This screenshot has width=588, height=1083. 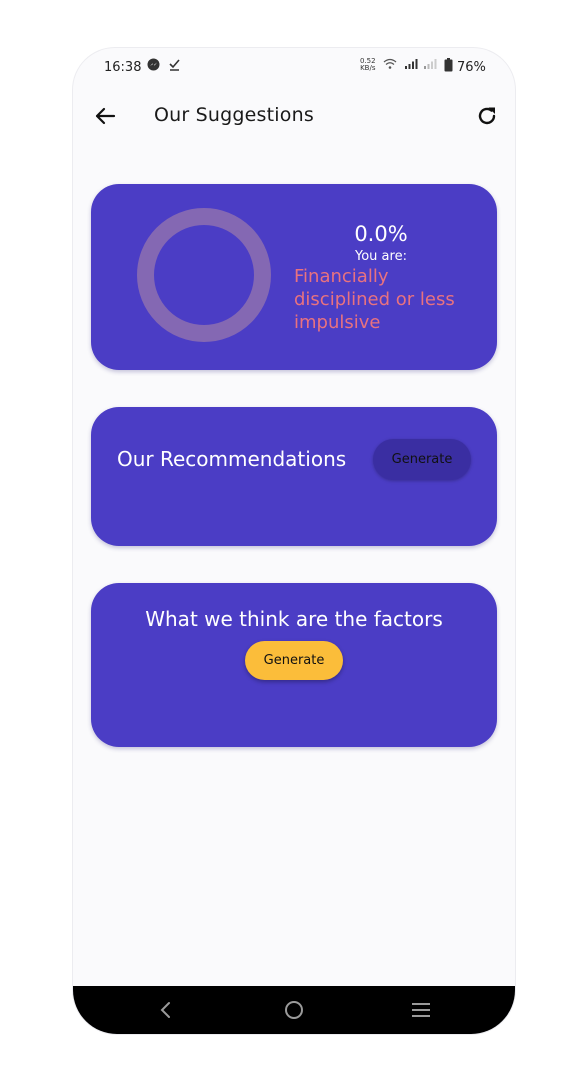 What do you see at coordinates (421, 1010) in the screenshot?
I see `nav-recents-icon` at bounding box center [421, 1010].